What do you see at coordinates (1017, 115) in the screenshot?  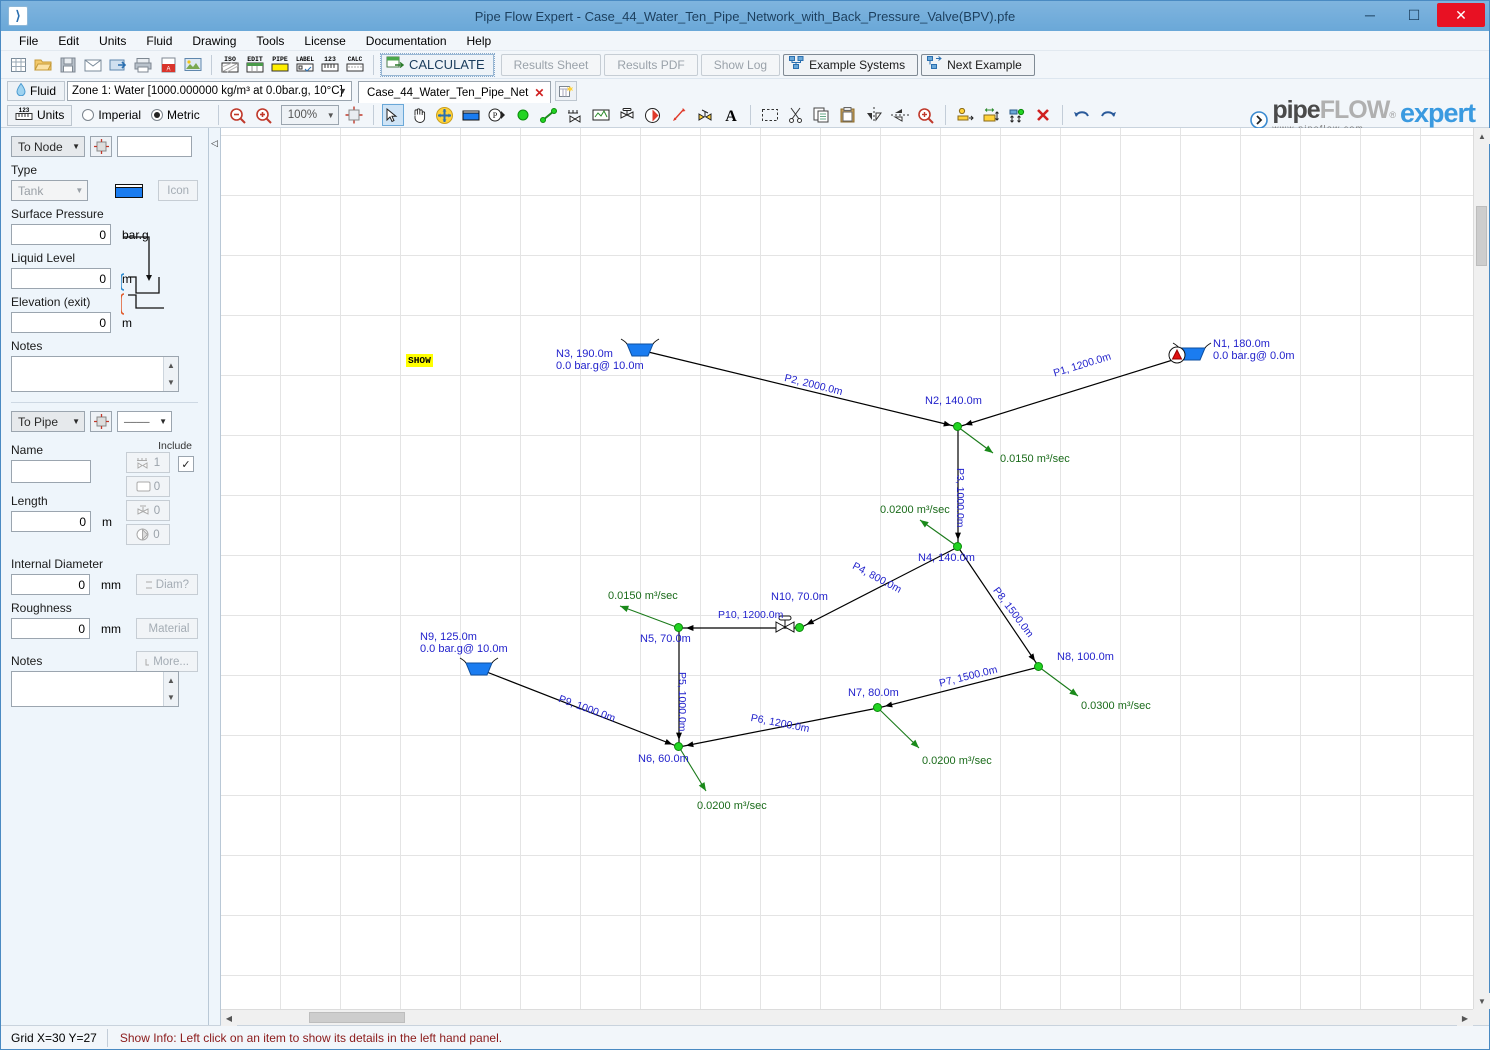 I see `distribute-vertical-icon` at bounding box center [1017, 115].